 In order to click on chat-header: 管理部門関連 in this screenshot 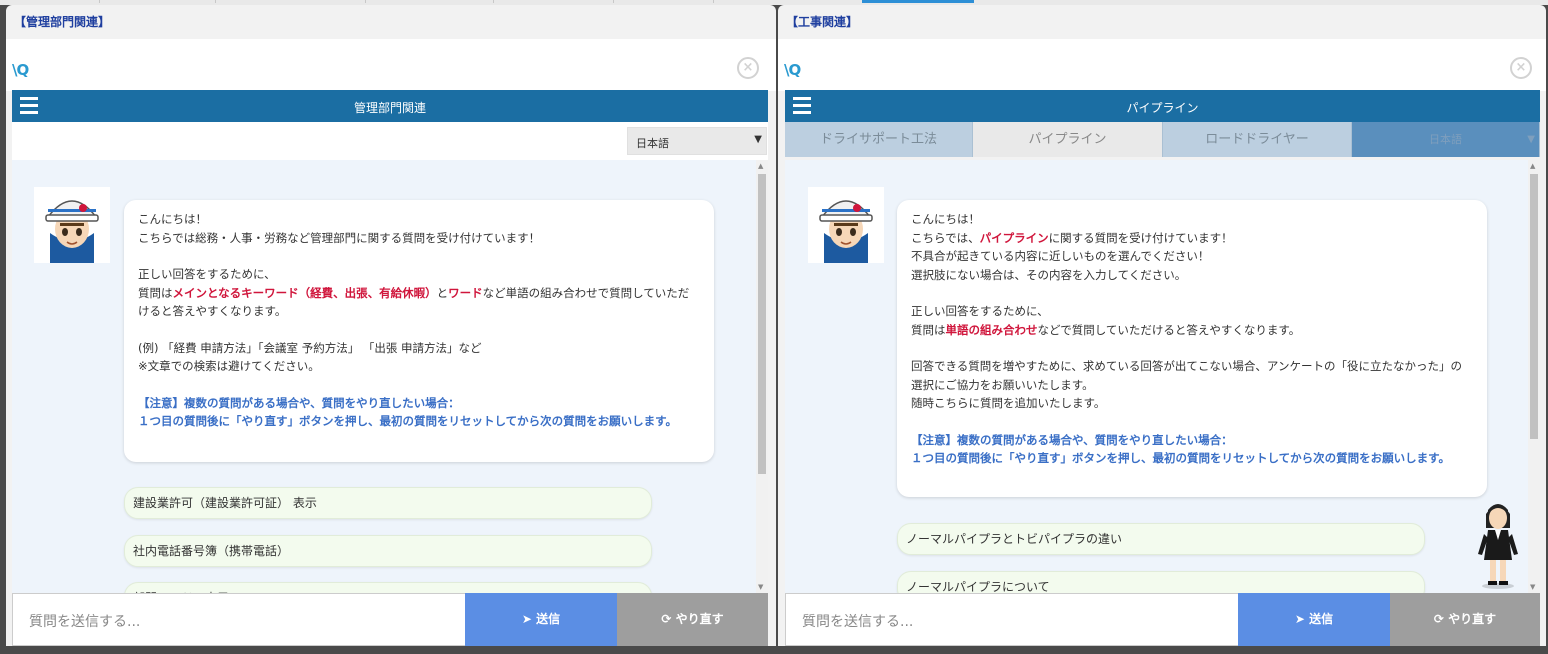, I will do `click(390, 106)`.